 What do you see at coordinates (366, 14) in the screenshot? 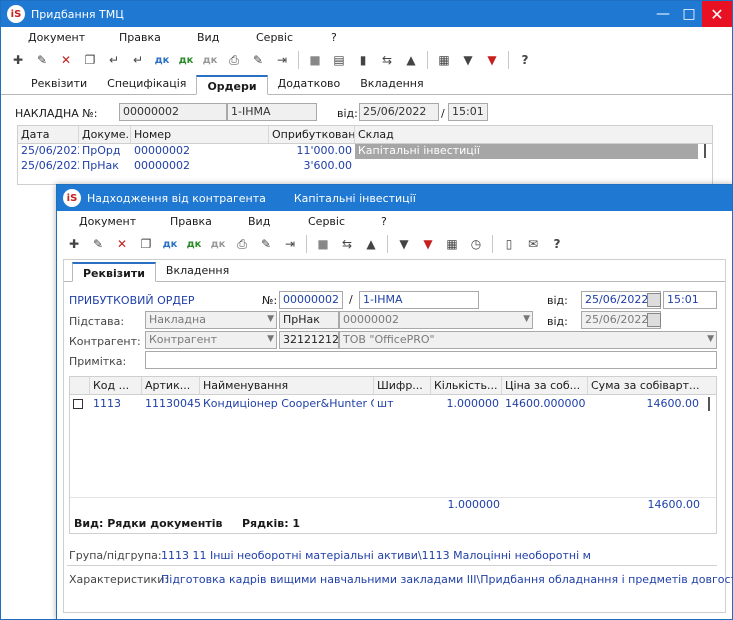
I see `purchase-titlebar: iS Придбання ТМЦ — □ ✕` at bounding box center [366, 14].